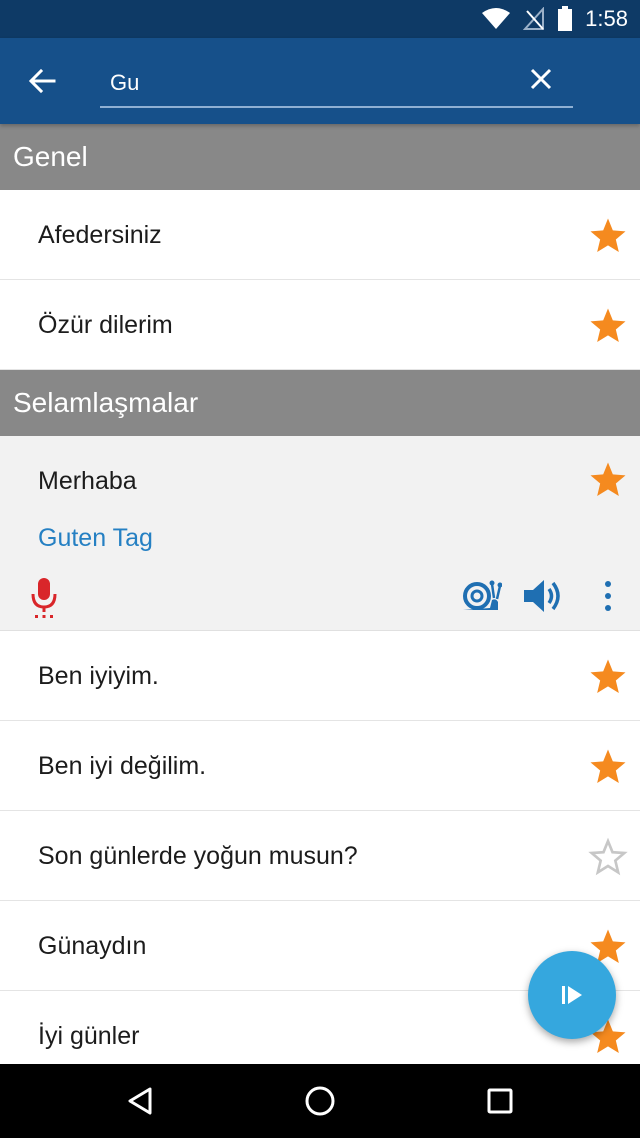 The height and width of the screenshot is (1138, 640). Describe the element at coordinates (606, 18) in the screenshot. I see `status-time: 1:58` at that location.